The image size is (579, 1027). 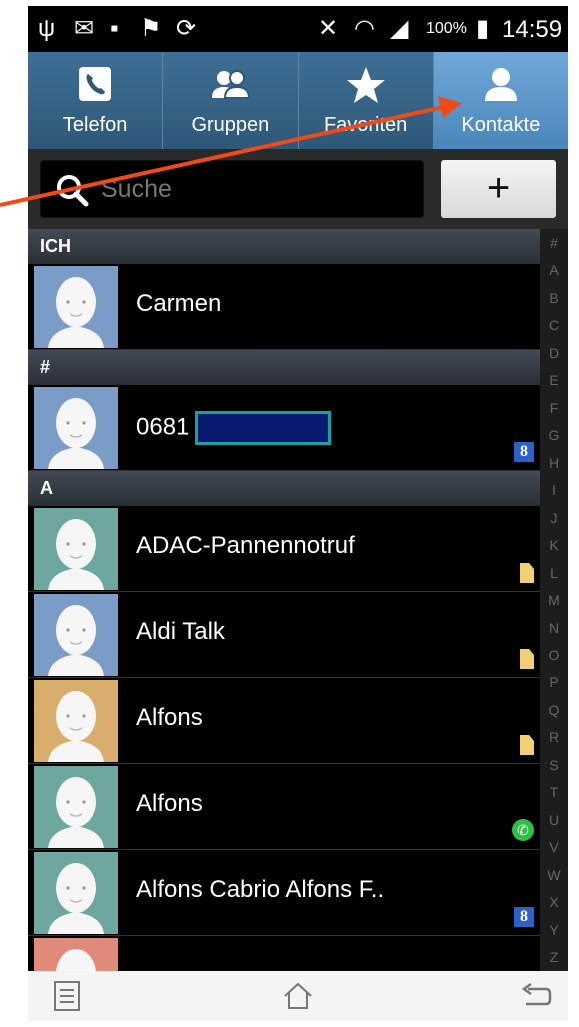 I want to click on index-letter: X, so click(x=554, y=902).